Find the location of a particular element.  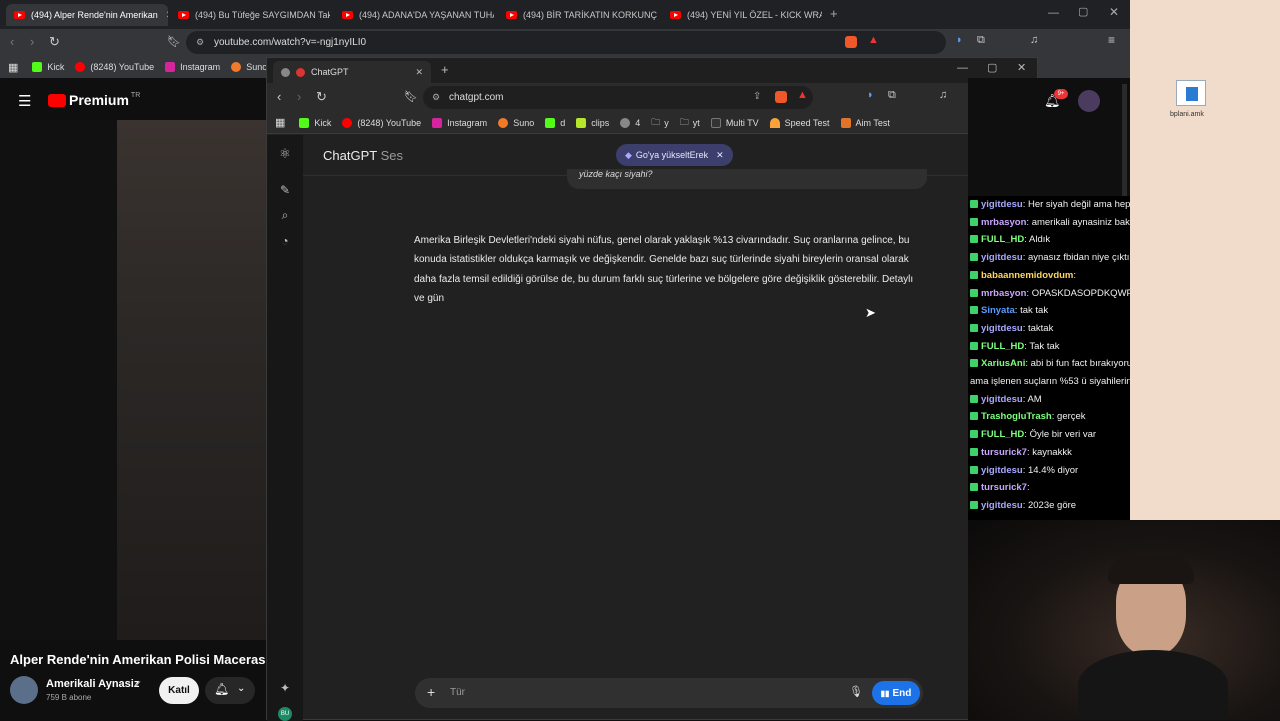

gpt-header: ChatGPT Ses is located at coordinates (363, 155).